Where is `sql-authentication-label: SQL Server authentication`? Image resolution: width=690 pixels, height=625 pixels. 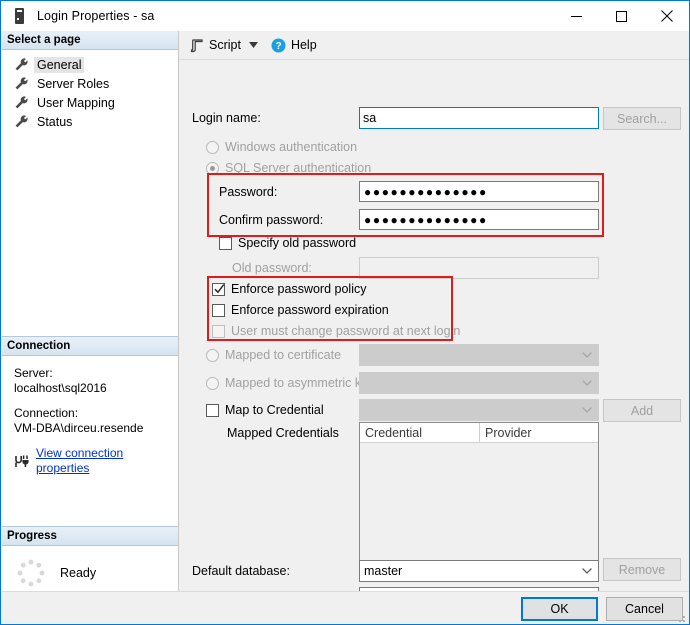
sql-authentication-label: SQL Server authentication is located at coordinates (298, 168).